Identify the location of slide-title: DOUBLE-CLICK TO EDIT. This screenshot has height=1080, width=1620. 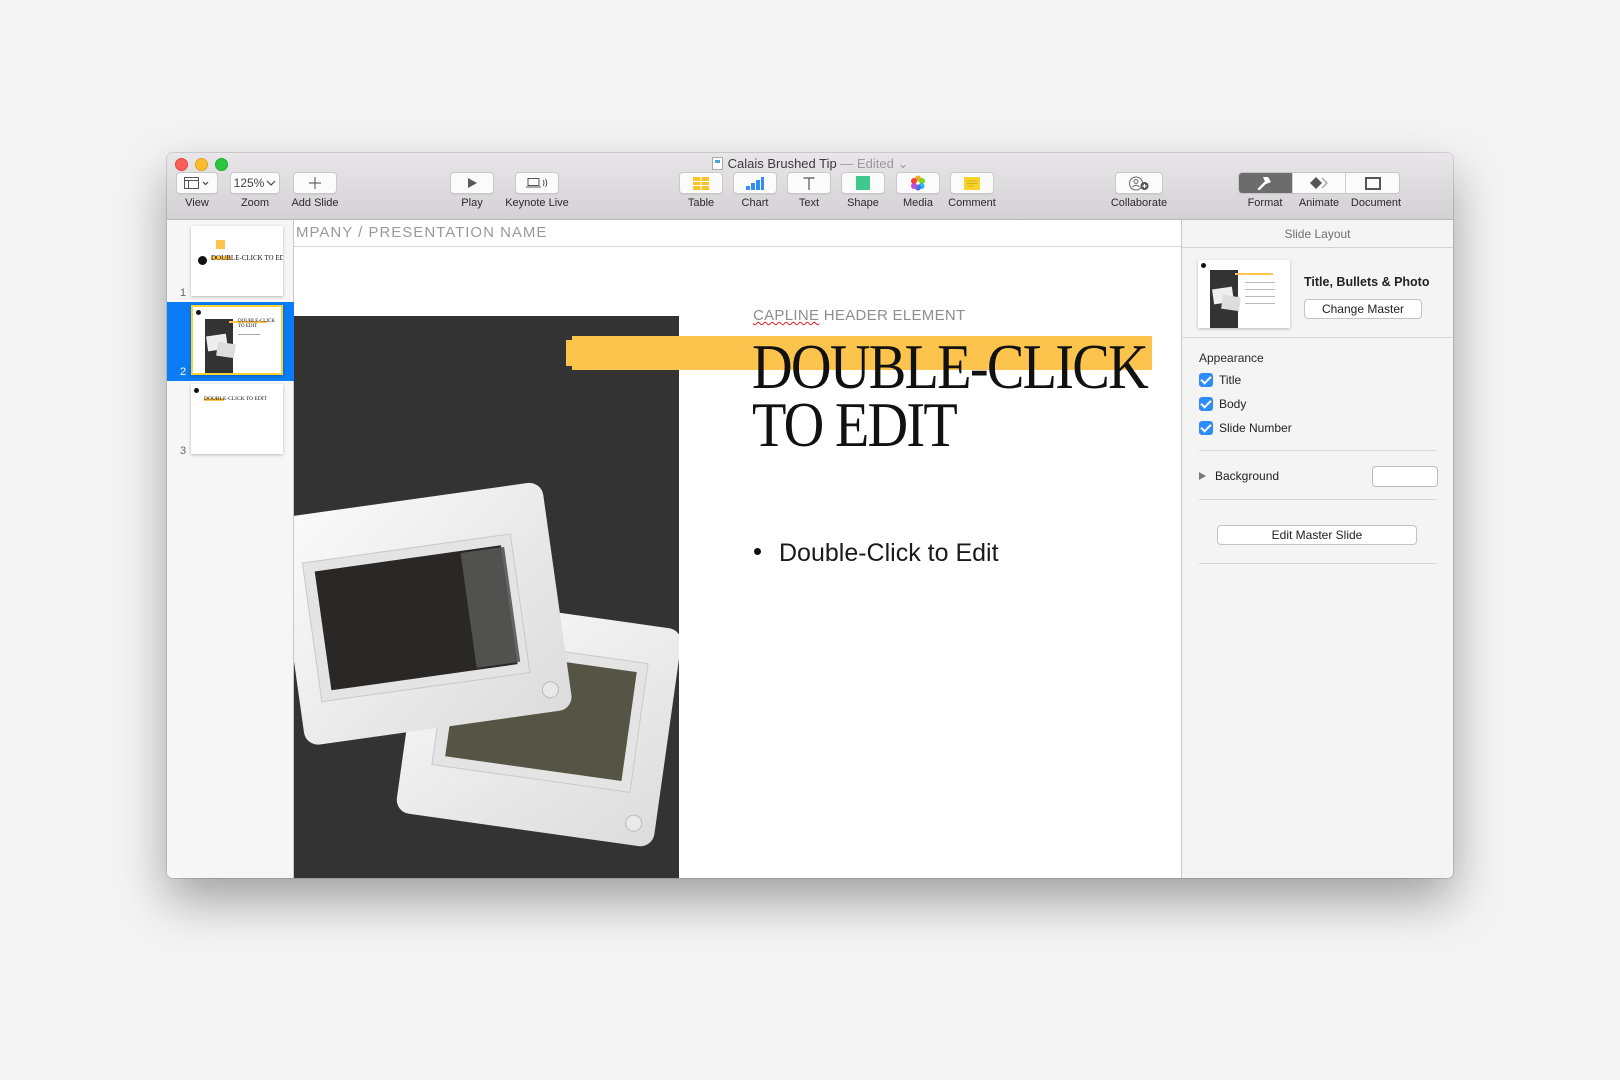
(950, 396).